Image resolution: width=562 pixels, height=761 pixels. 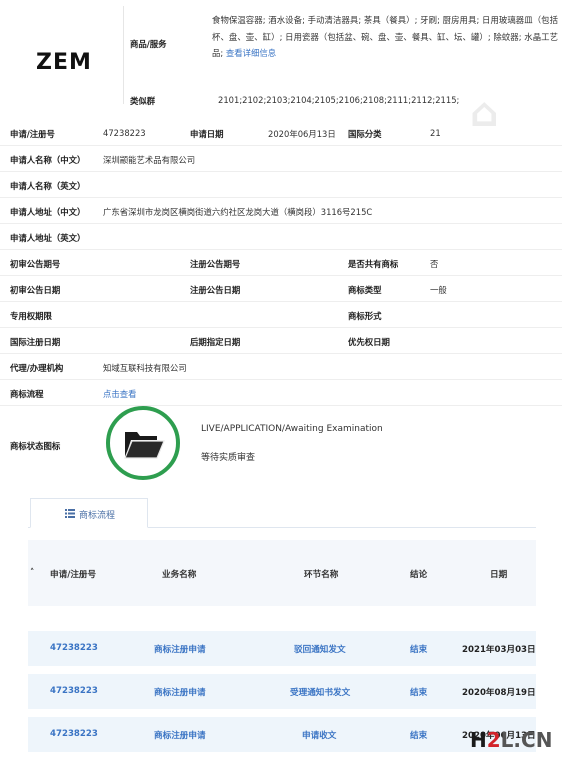 What do you see at coordinates (238, 212) in the screenshot?
I see `address-cn-value: 广东省深圳市龙岗区横岗街道六约社区龙岗大道（横岗段）3116号215C` at bounding box center [238, 212].